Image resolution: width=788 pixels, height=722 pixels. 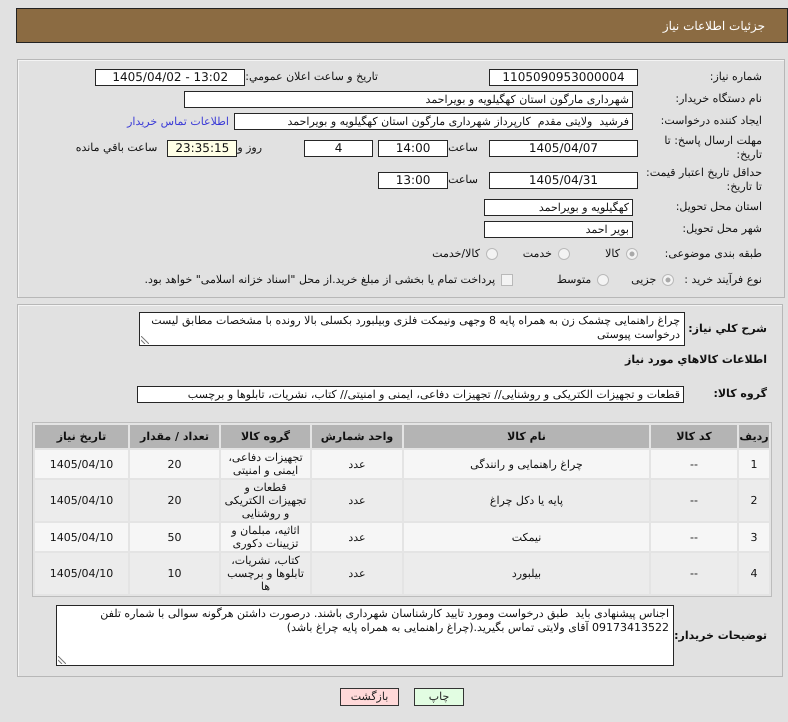 What do you see at coordinates (703, 180) in the screenshot?
I see `price-validity-label: حداقل تاریخ اعتبار قیمت: تا تاریخ:` at bounding box center [703, 180].